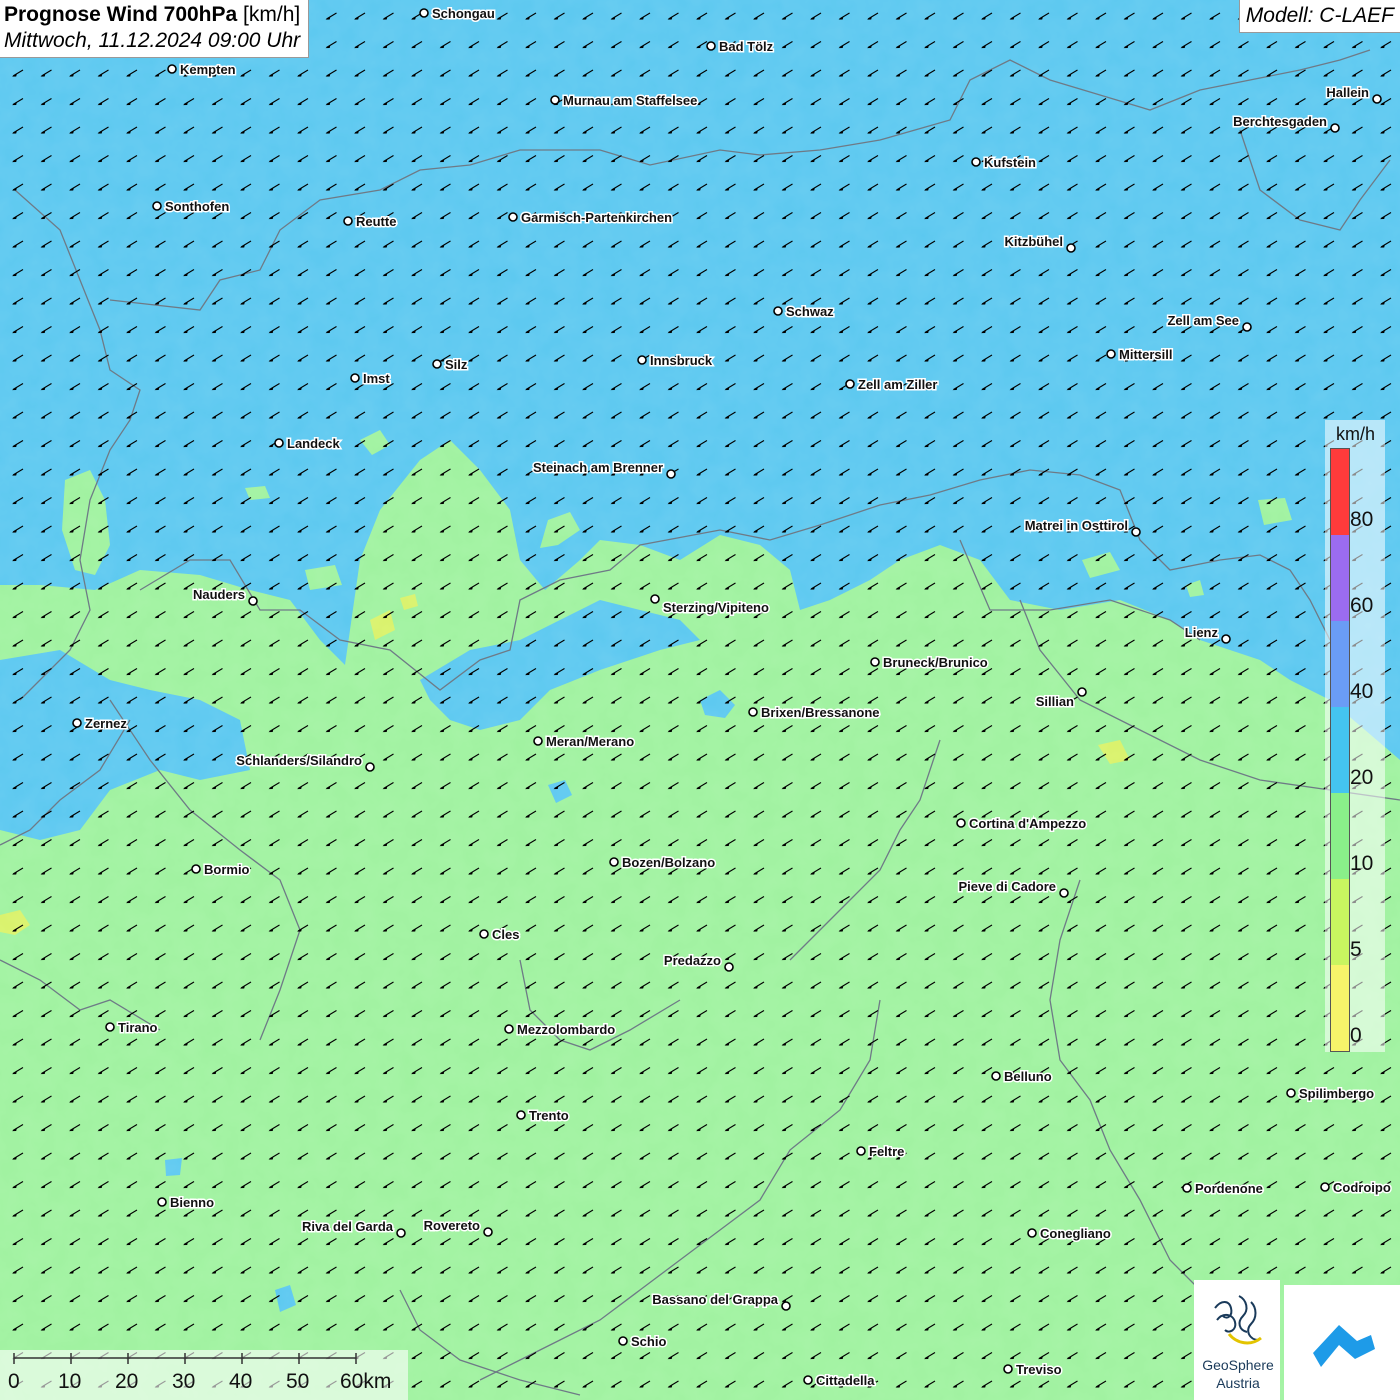  What do you see at coordinates (1362, 605) in the screenshot?
I see `legend-tick-60: 60` at bounding box center [1362, 605].